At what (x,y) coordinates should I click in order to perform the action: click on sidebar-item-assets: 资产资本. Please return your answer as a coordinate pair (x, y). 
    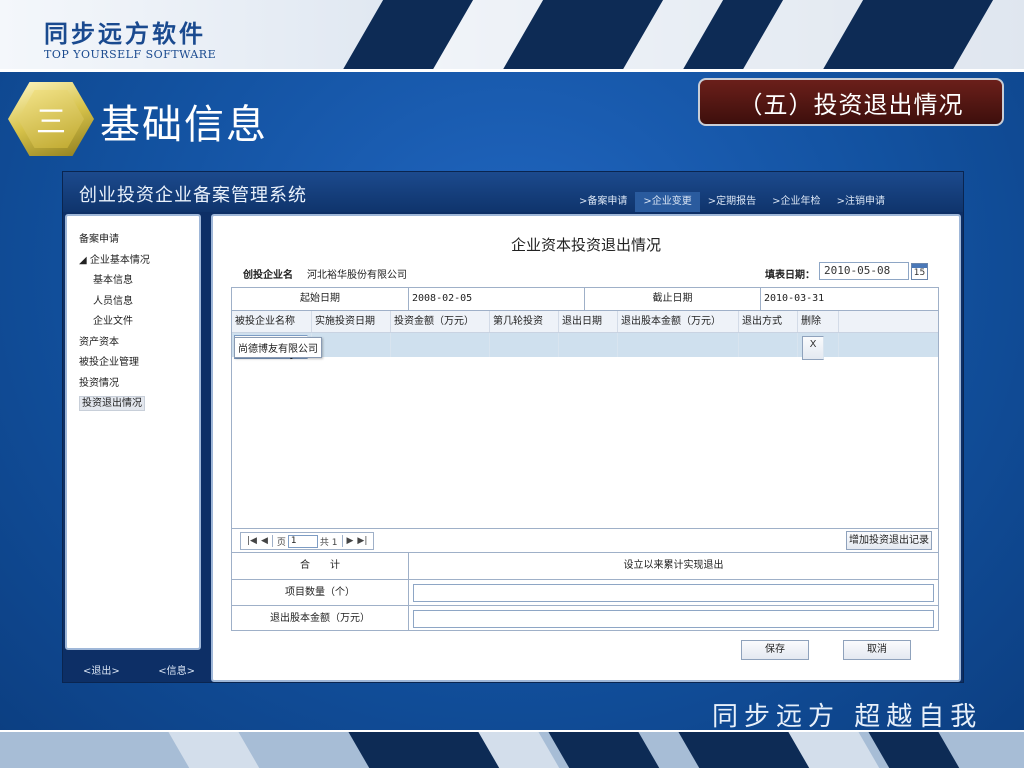
    Looking at the image, I should click on (139, 343).